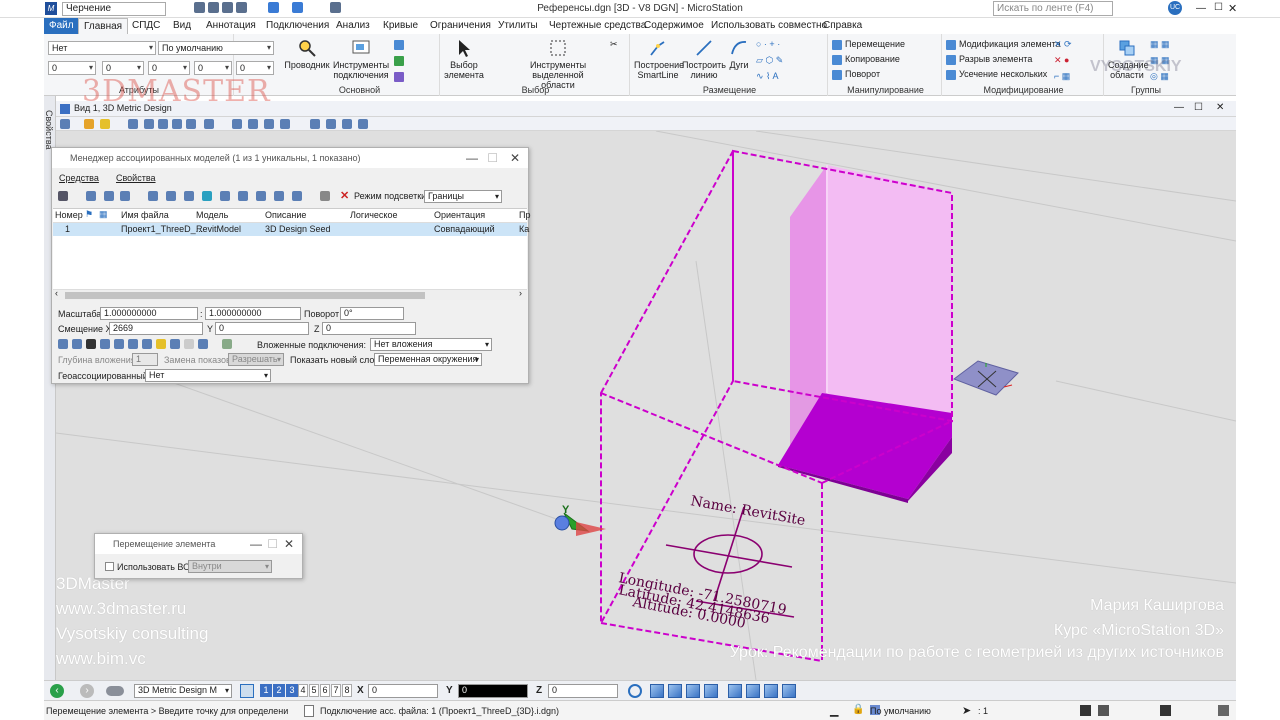 Image resolution: width=1280 pixels, height=720 pixels. Describe the element at coordinates (735, 691) in the screenshot. I see `view-cube-front-icon` at that location.